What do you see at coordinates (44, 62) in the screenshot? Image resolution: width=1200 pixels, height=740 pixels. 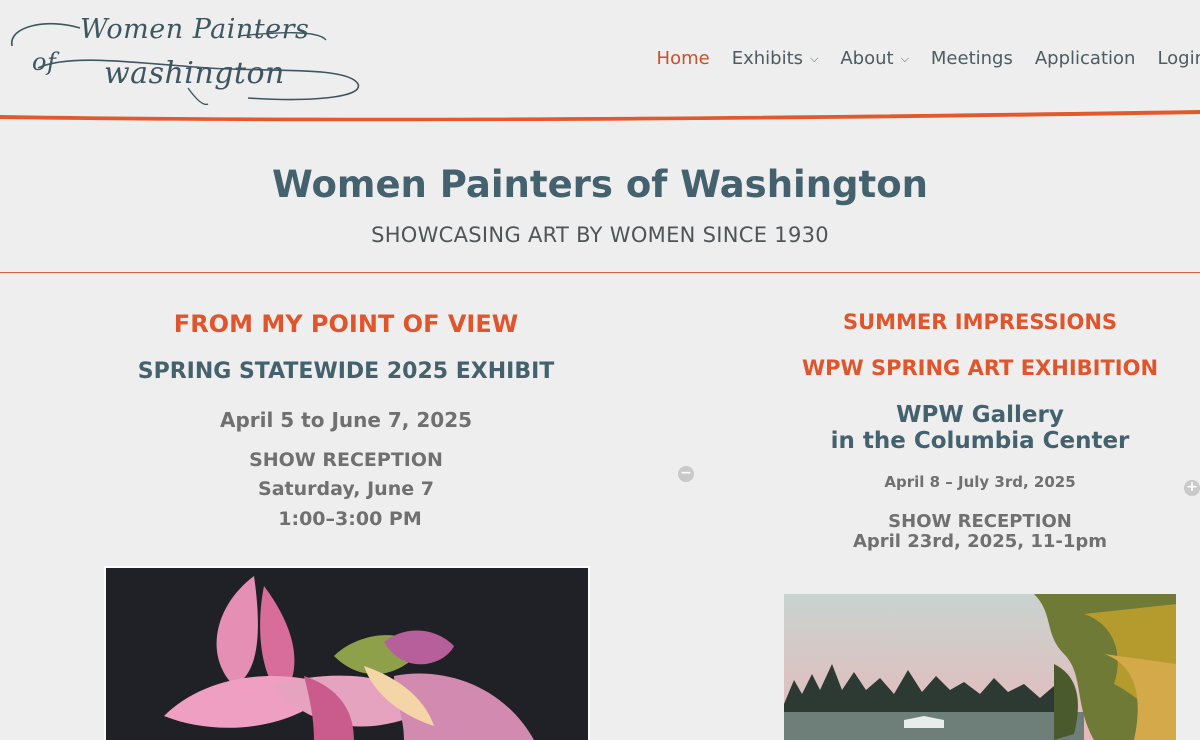 I see `logo-text-of: of` at bounding box center [44, 62].